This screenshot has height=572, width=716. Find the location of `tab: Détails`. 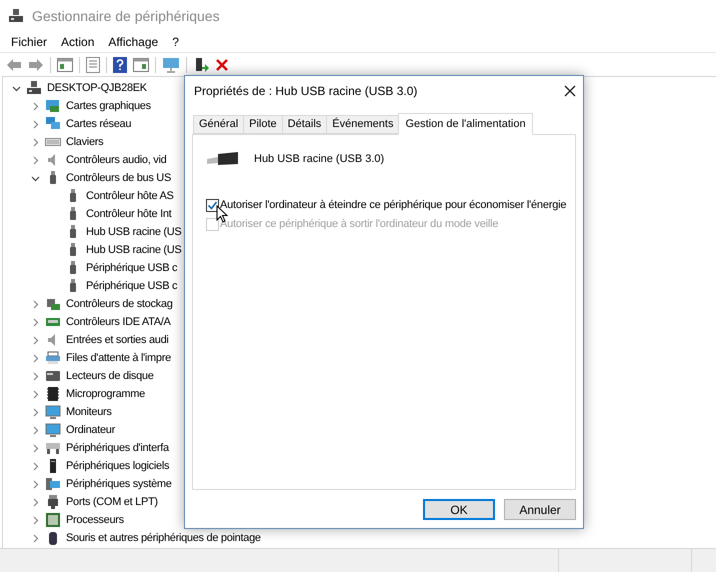

tab: Détails is located at coordinates (305, 124).